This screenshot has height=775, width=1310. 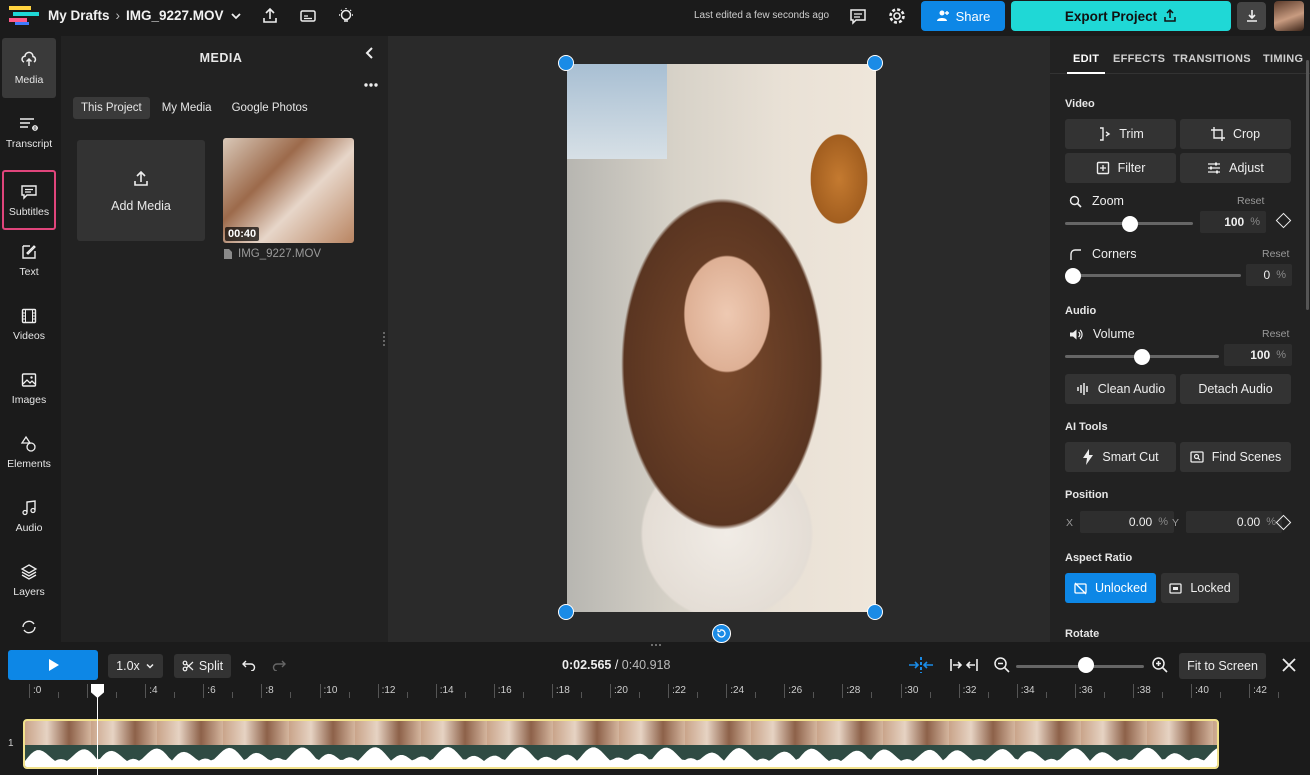 I want to click on tab-timing: TIMING, so click(x=1283, y=59).